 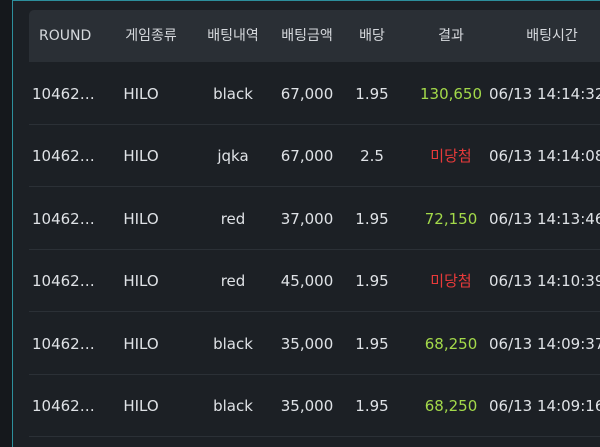 I want to click on table-header: ROUND 게임종류 배팅내역 배팅금액 배당 결과 배팅시간, so click(x=314, y=36).